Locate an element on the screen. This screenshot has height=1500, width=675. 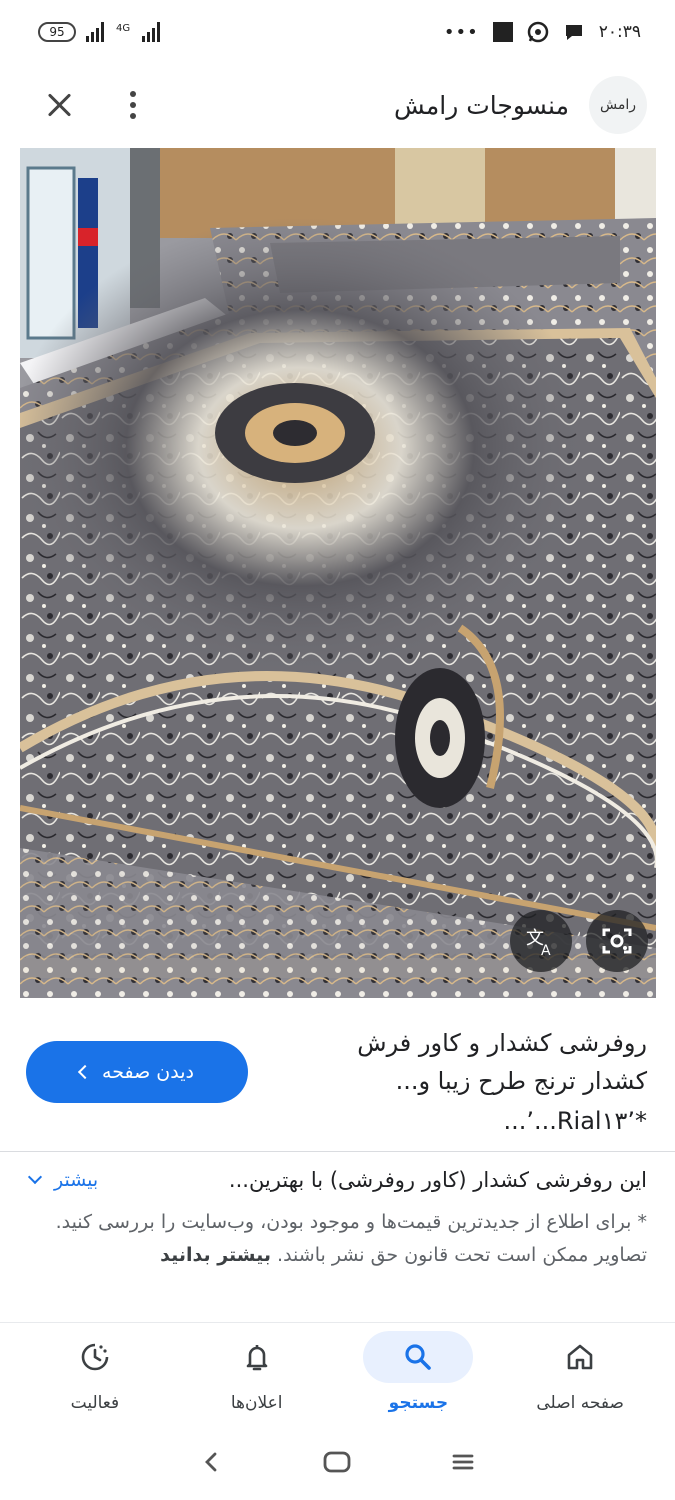
nav-activity-pill is located at coordinates (95, 1357).